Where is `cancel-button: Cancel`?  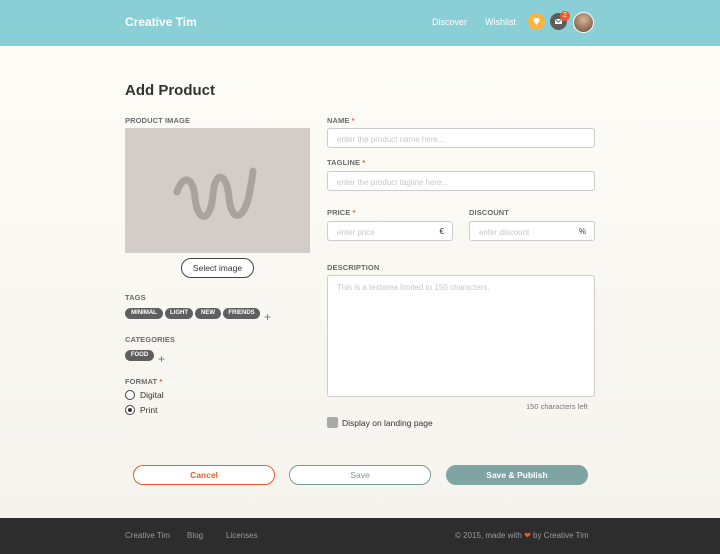
cancel-button: Cancel is located at coordinates (204, 475).